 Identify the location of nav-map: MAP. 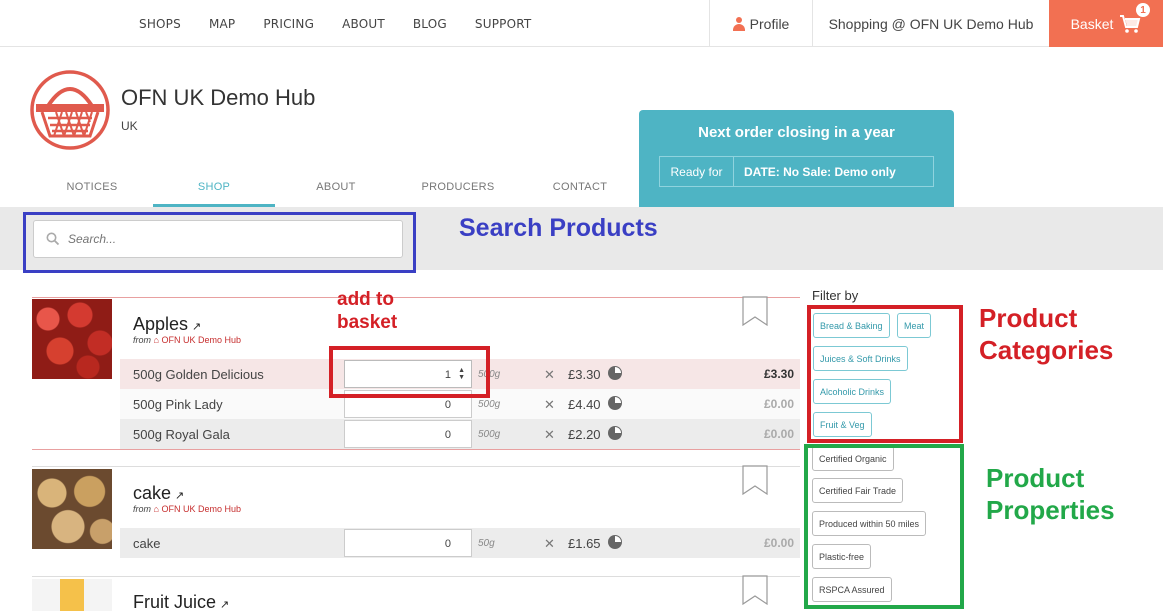
(222, 24).